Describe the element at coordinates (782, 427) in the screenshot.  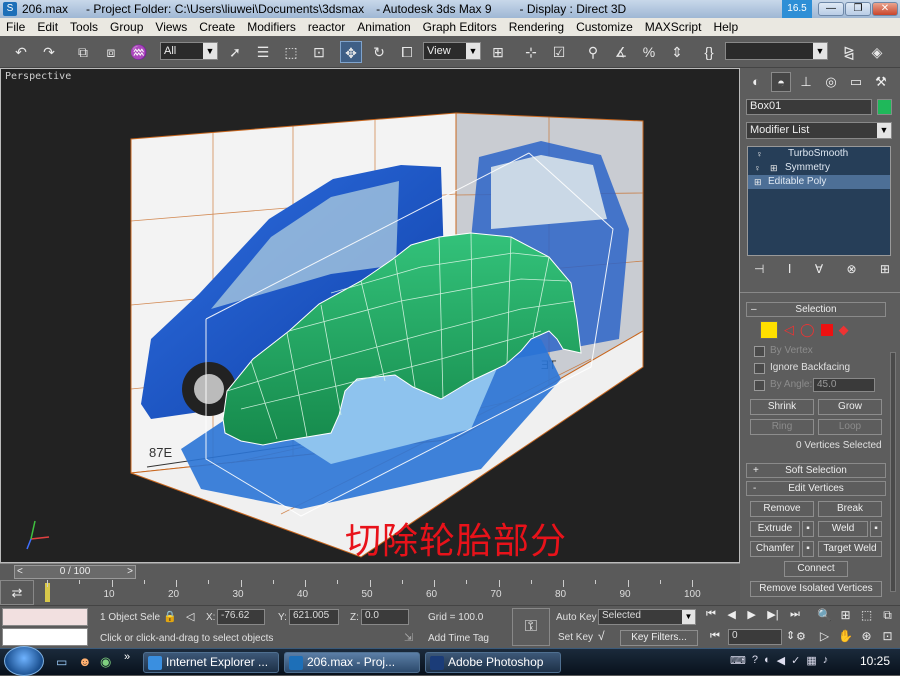
I see `ring-button: Ring` at that location.